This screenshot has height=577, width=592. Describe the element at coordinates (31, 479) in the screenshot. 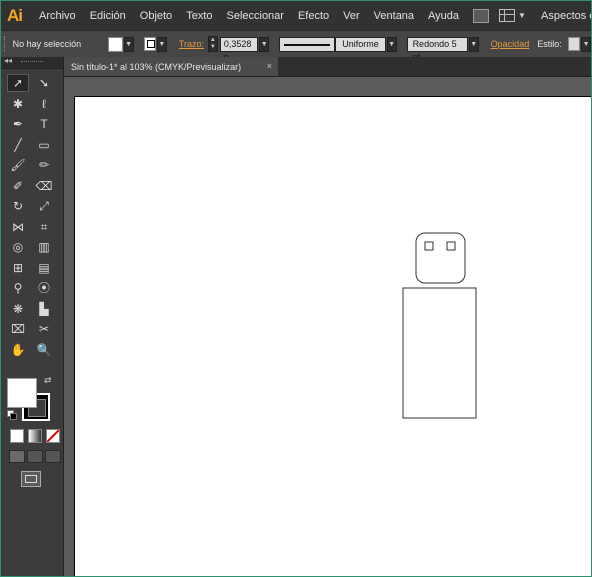

I see `screen-mode-icon` at that location.